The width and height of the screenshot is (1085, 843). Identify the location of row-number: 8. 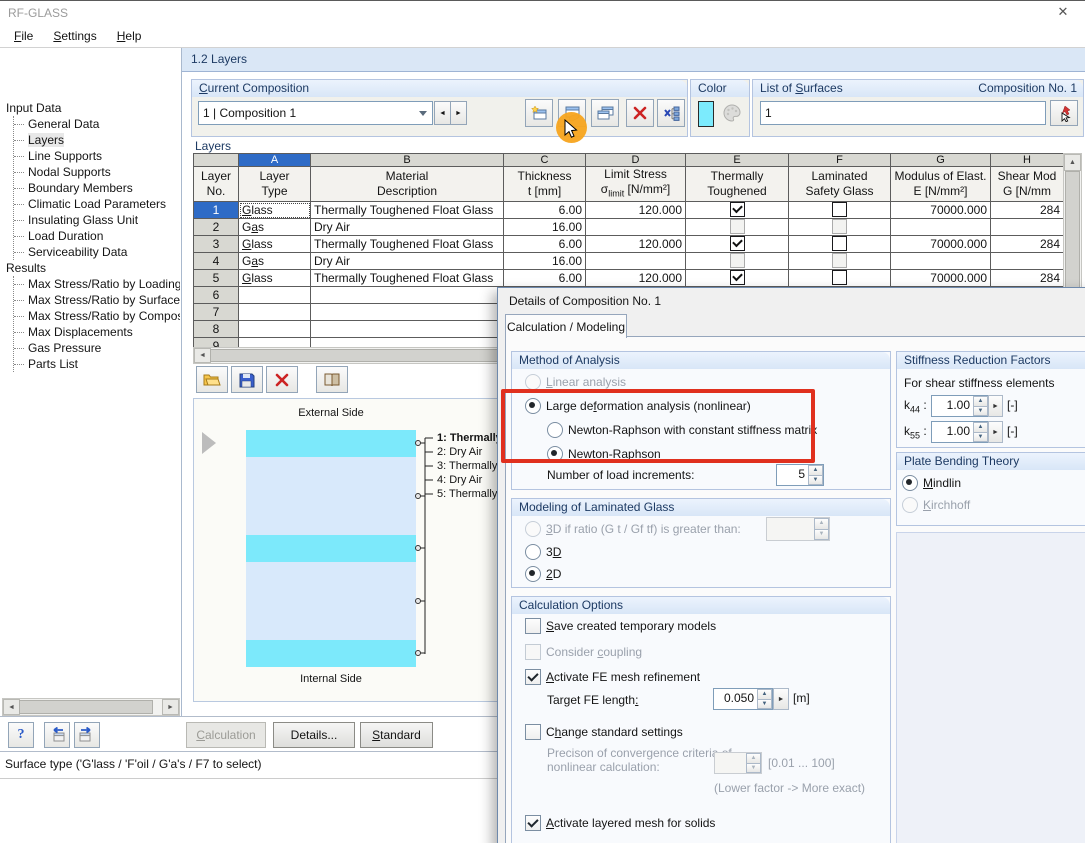
(216, 329).